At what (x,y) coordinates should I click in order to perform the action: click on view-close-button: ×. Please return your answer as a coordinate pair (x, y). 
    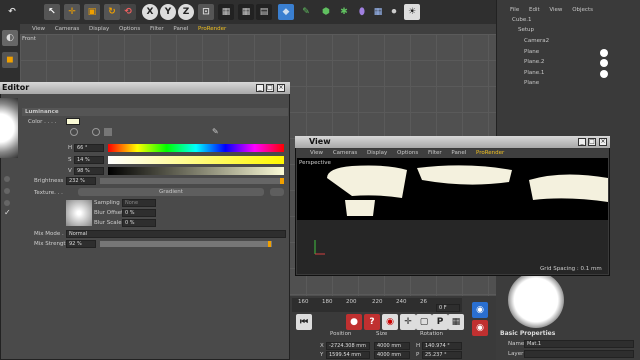
    Looking at the image, I should click on (603, 142).